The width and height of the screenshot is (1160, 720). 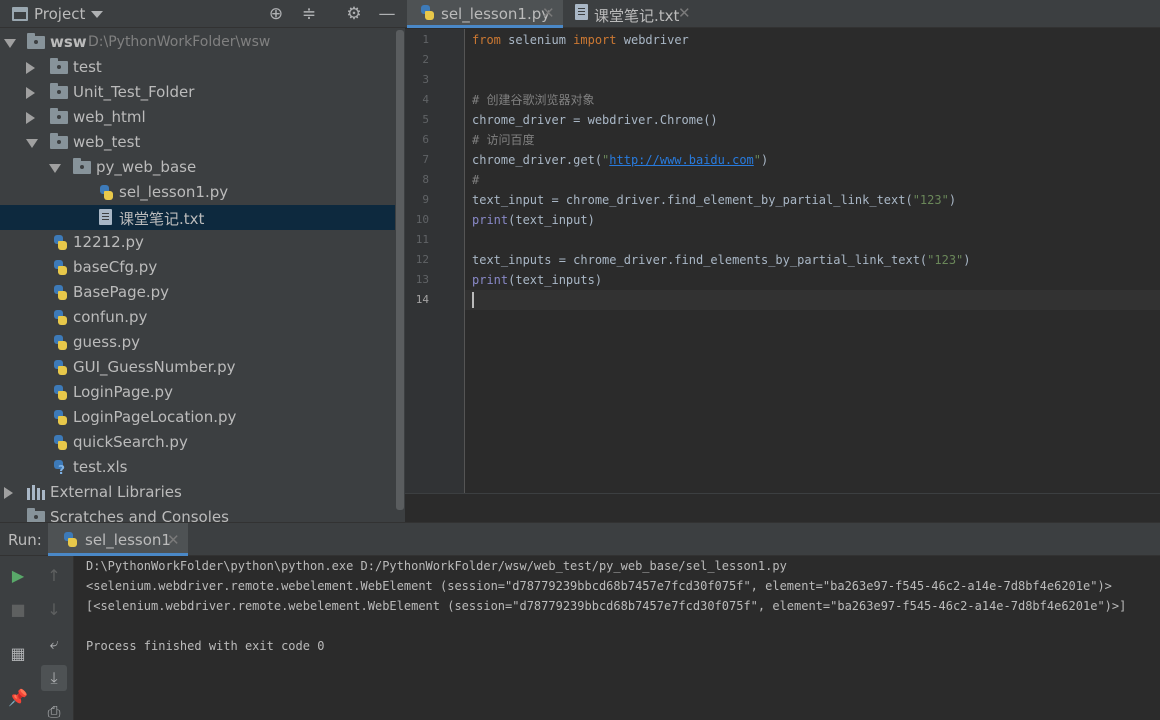 I want to click on tree-item-label: test, so click(x=87, y=67).